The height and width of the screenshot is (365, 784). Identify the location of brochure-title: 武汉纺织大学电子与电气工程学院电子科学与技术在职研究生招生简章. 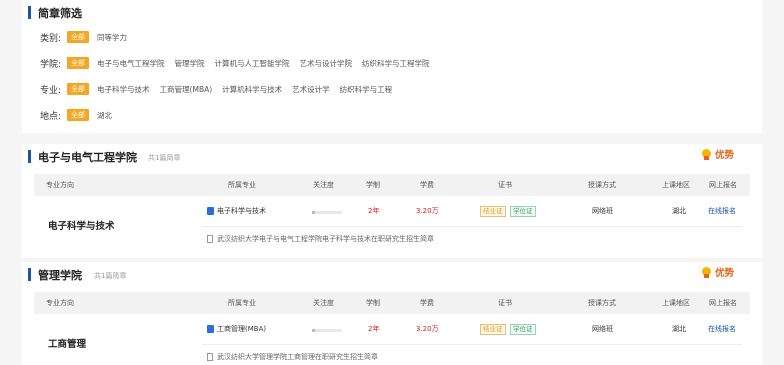
(325, 239).